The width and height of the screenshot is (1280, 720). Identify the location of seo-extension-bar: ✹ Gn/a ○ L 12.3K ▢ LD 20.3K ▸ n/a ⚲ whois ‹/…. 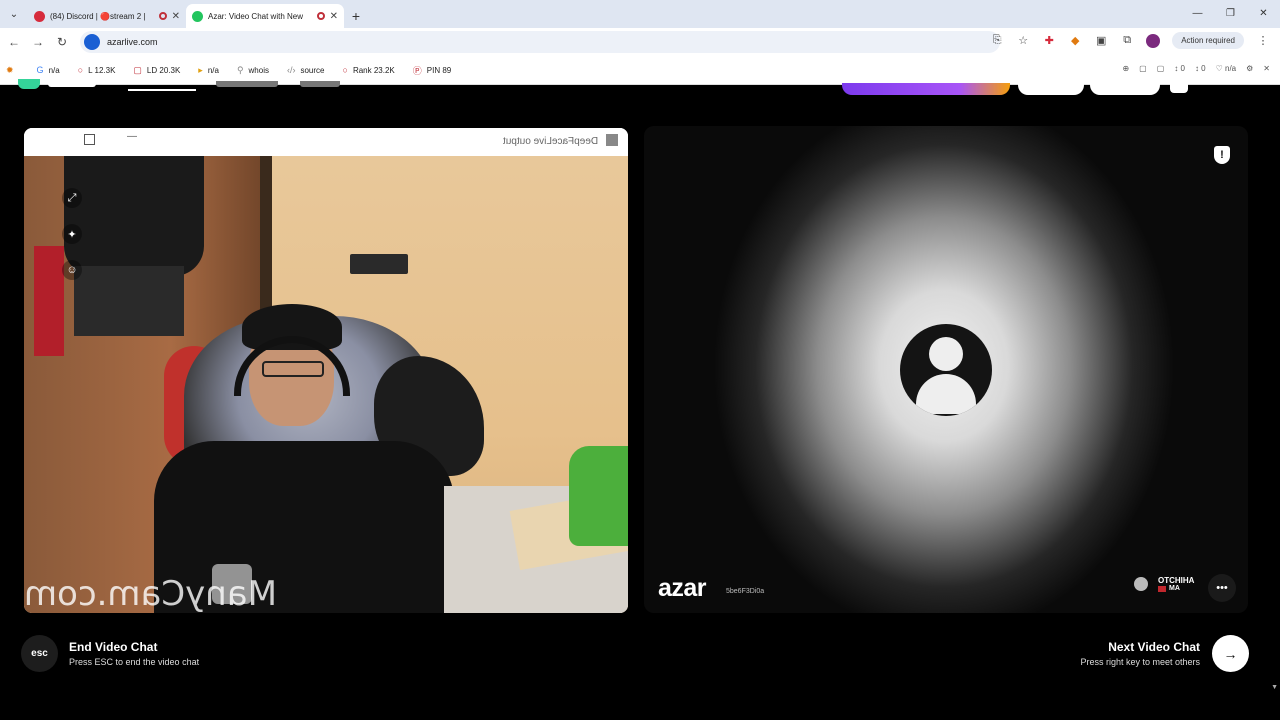
(640, 70).